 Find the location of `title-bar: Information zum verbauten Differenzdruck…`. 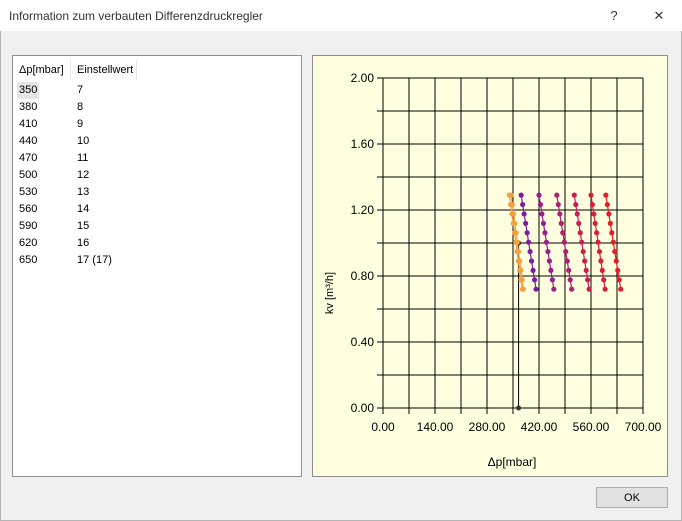

title-bar: Information zum verbauten Differenzdruck… is located at coordinates (341, 15).